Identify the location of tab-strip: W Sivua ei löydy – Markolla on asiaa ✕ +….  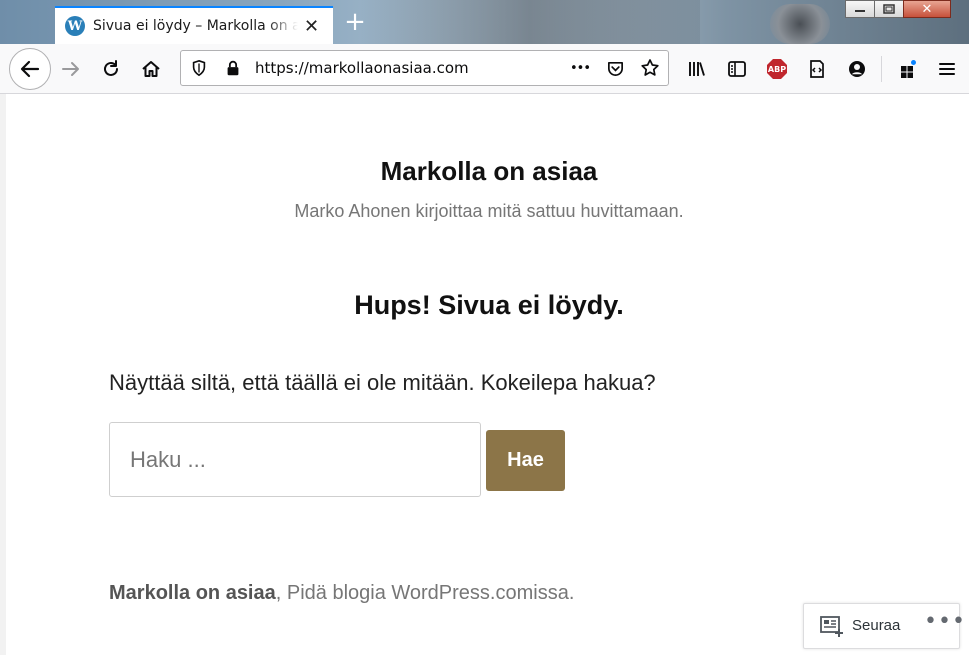
(484, 22).